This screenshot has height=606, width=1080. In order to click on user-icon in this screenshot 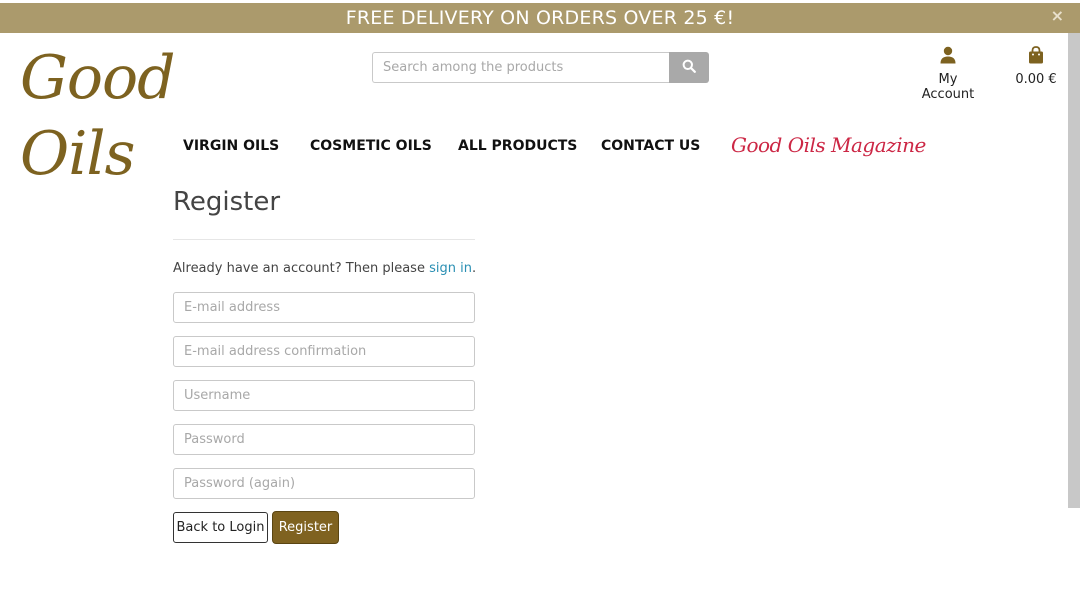, I will do `click(948, 57)`.